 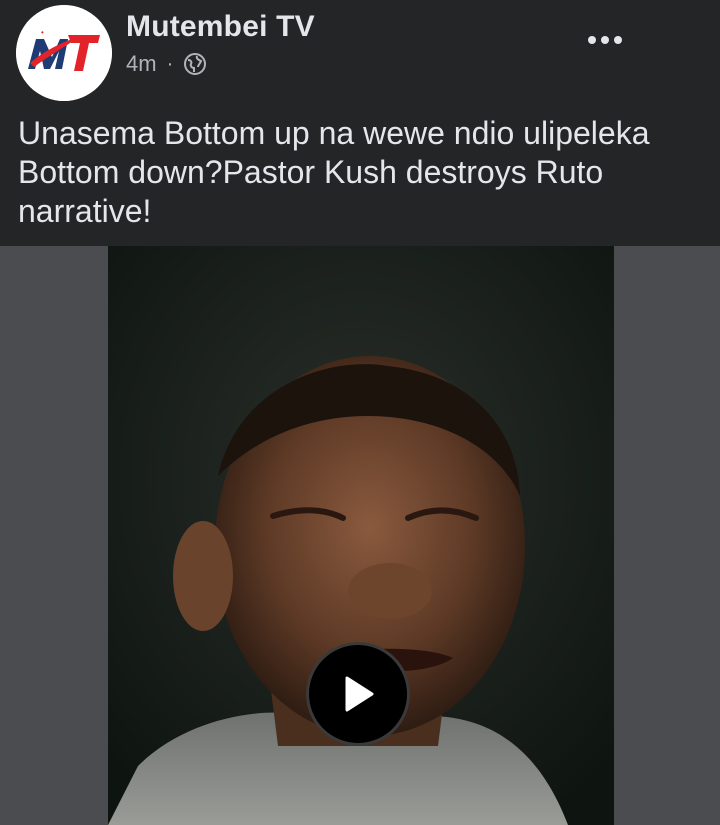 I want to click on page-name: Mutembei TV, so click(x=220, y=27).